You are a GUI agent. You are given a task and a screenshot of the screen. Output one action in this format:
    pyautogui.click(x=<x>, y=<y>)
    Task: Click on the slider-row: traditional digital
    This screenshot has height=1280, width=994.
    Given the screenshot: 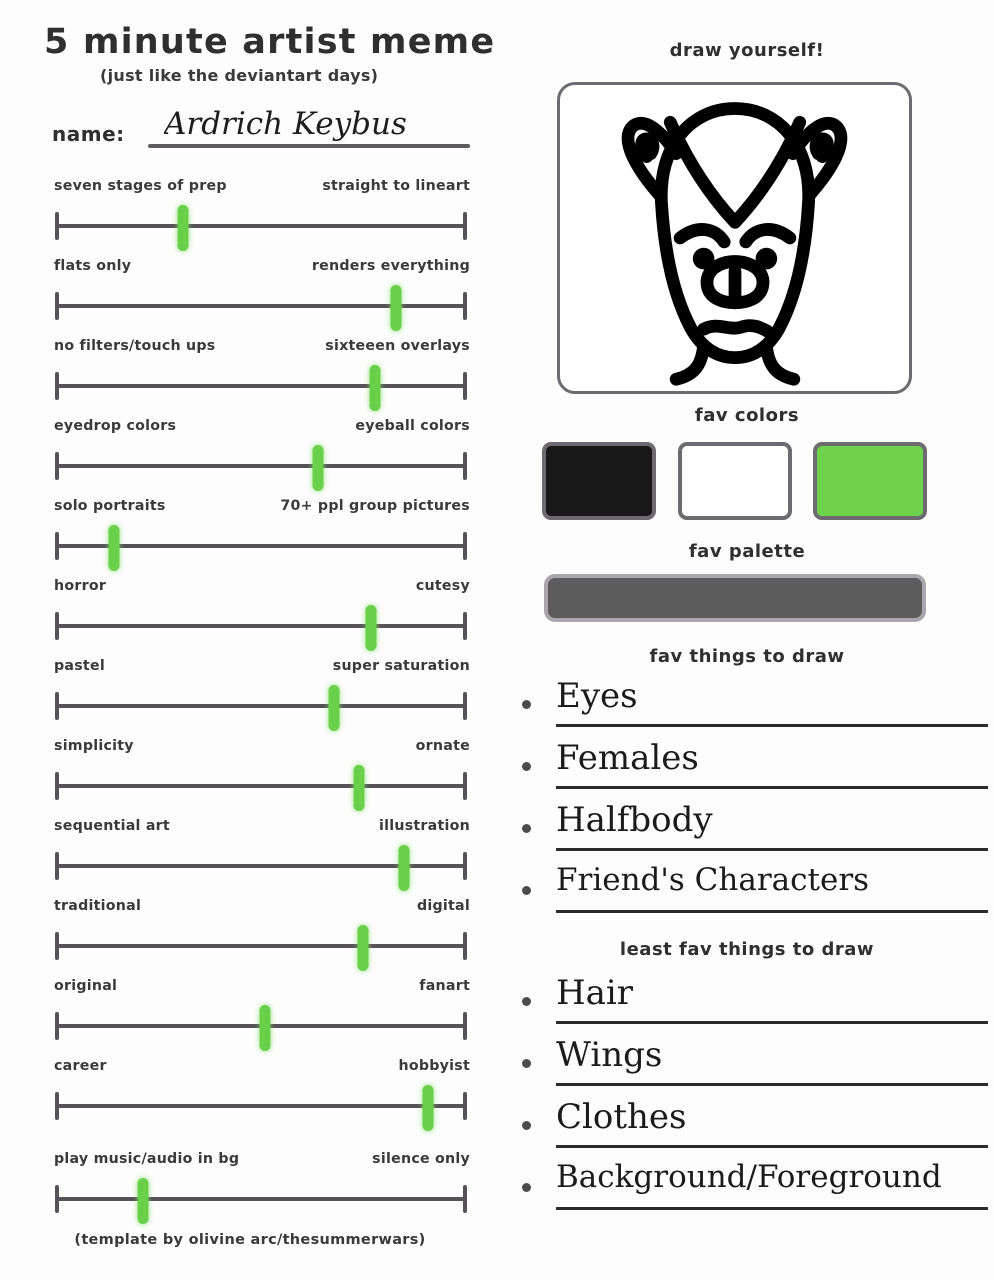 What is the action you would take?
    pyautogui.click(x=264, y=938)
    